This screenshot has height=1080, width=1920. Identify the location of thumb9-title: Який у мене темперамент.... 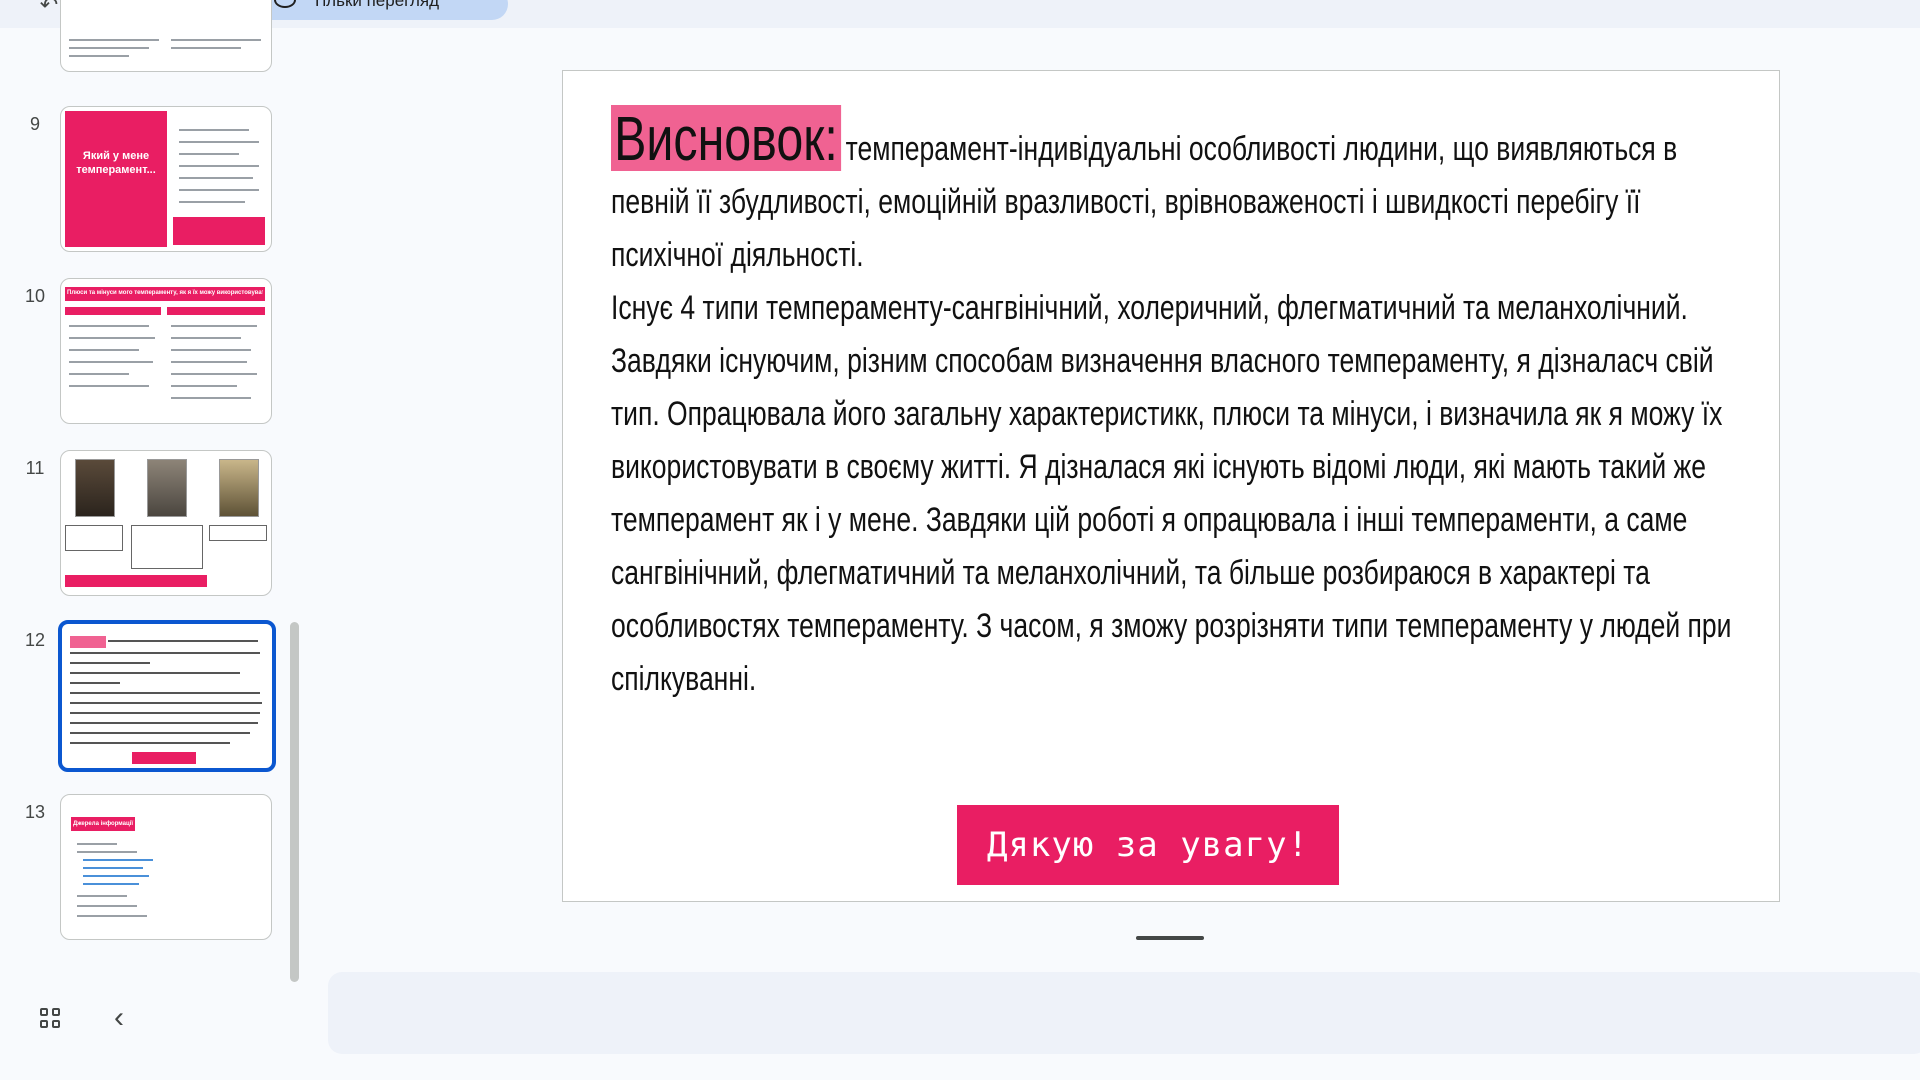
(116, 163).